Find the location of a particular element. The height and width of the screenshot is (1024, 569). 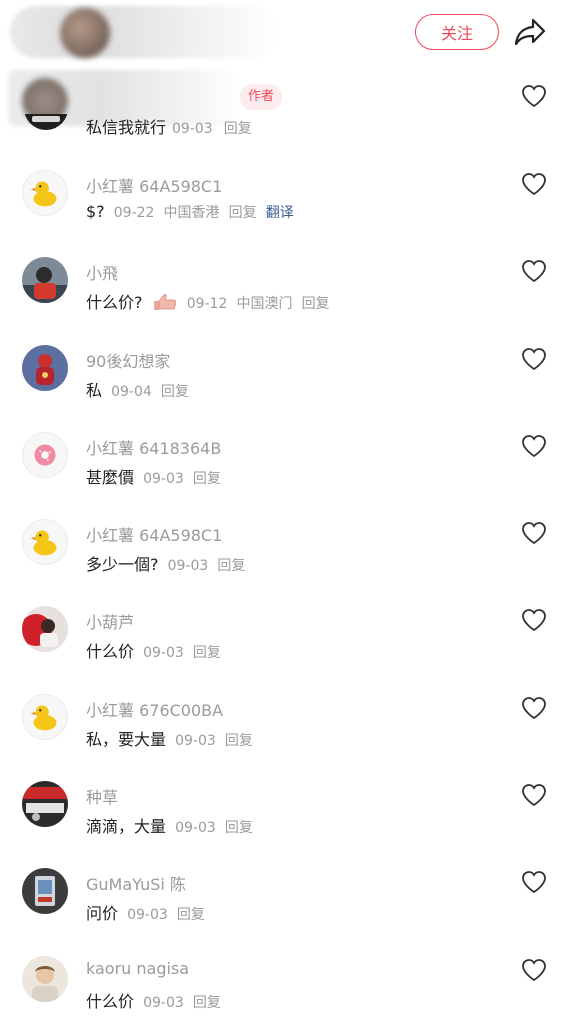

comment-text: $? 09-22 中国香港 回复 翻译 is located at coordinates (190, 212).